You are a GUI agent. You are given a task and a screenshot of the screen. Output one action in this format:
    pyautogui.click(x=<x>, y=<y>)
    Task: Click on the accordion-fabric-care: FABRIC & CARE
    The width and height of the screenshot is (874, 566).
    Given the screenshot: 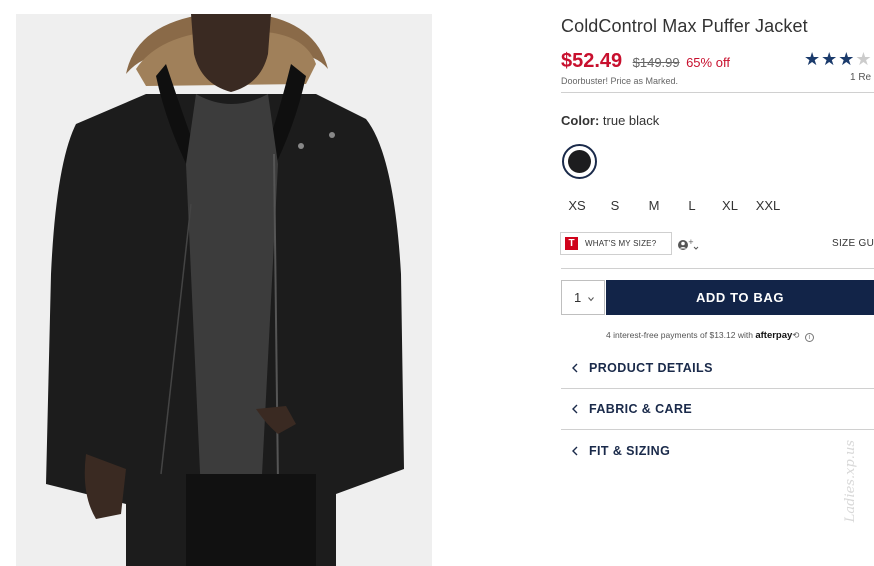 What is the action you would take?
    pyautogui.click(x=717, y=409)
    